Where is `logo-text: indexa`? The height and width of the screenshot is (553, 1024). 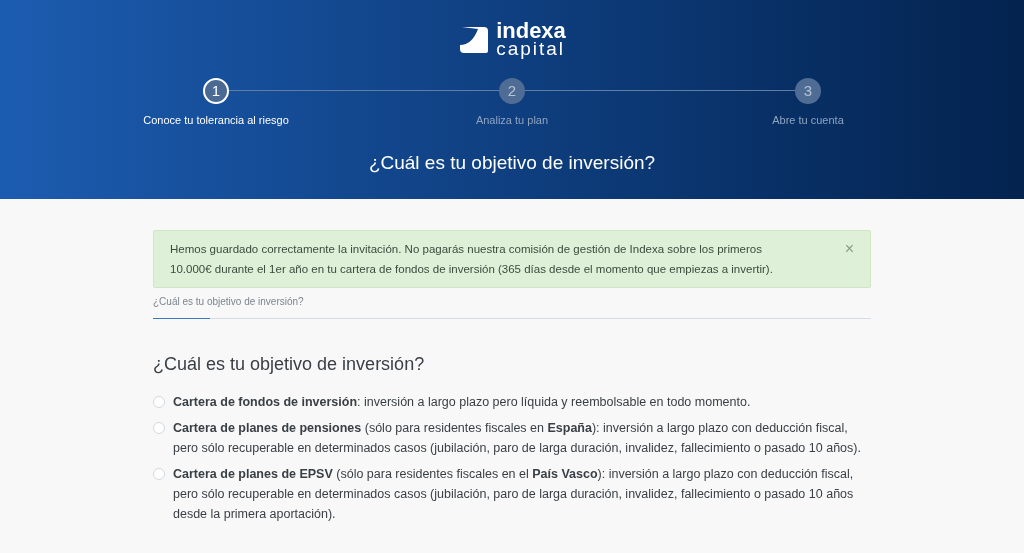 logo-text: indexa is located at coordinates (531, 31).